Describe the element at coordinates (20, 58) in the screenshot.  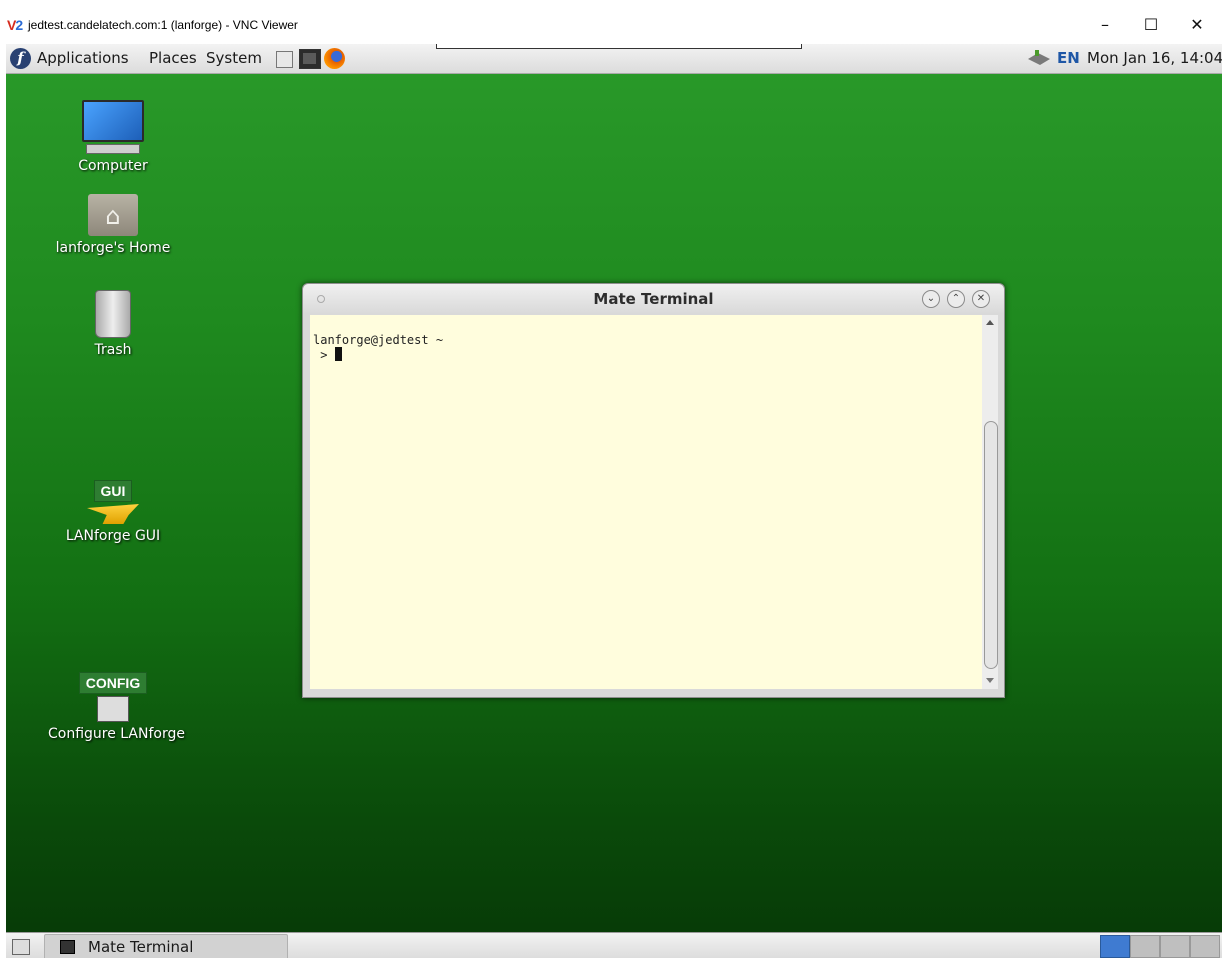
I see `fedora-logo-icon: f` at that location.